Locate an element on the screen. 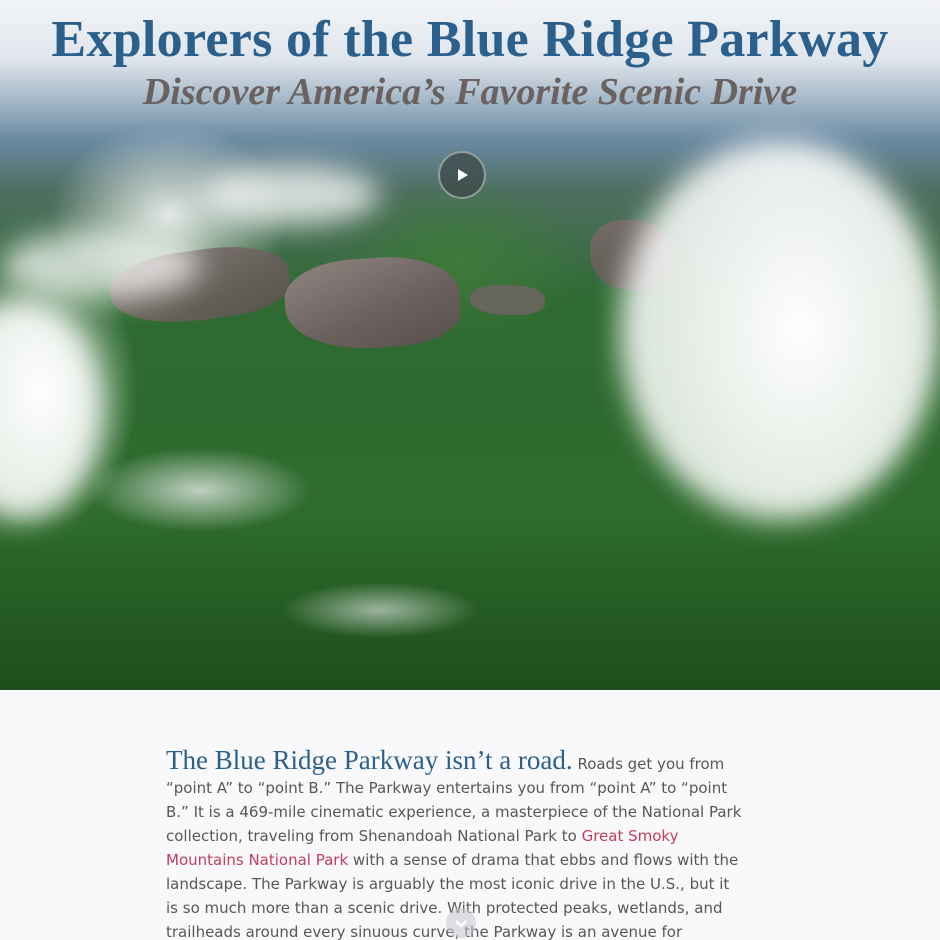  scroll-down-button is located at coordinates (461, 923).